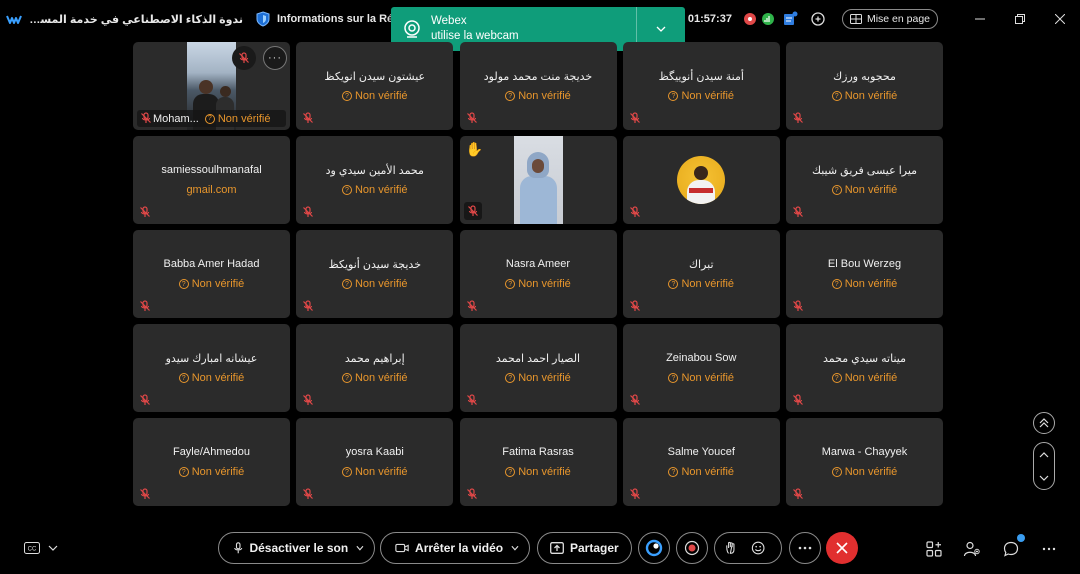 This screenshot has height=574, width=1080. I want to click on participant-name: Salme Youcef, so click(701, 452).